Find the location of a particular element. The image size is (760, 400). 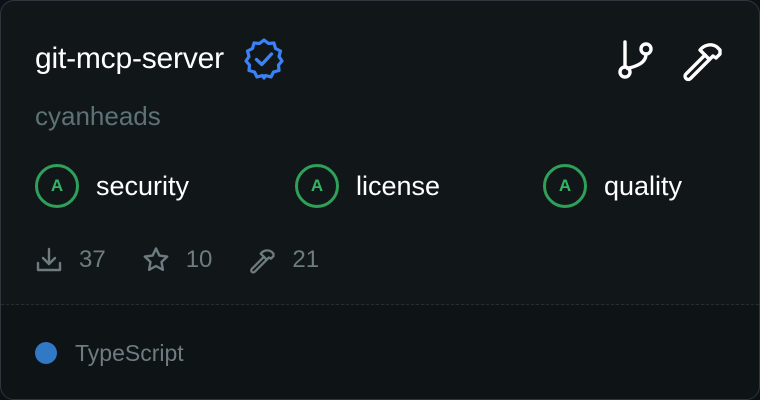

stars-count: 10 is located at coordinates (199, 259).